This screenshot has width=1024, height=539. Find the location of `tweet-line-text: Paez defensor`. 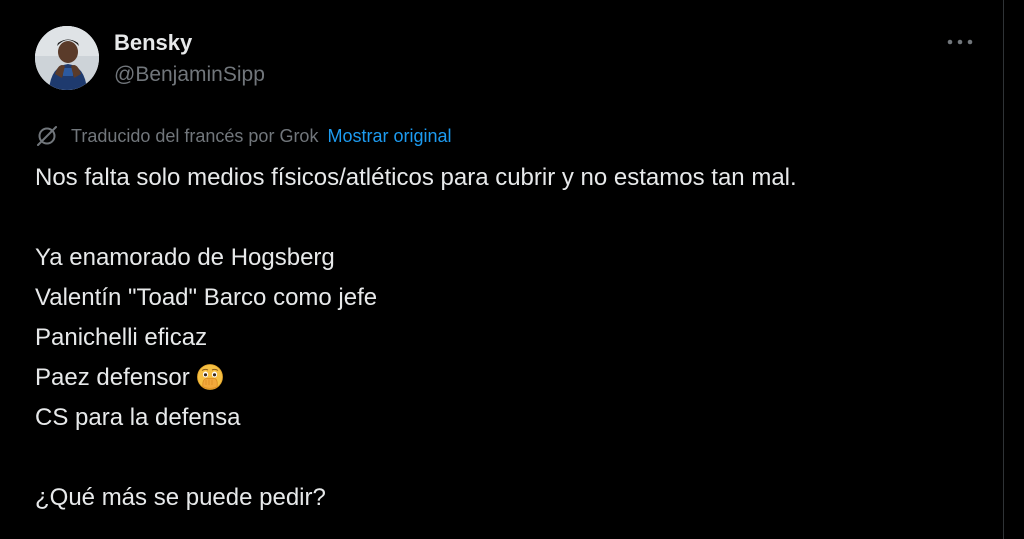

tweet-line-text: Paez defensor is located at coordinates (112, 377).